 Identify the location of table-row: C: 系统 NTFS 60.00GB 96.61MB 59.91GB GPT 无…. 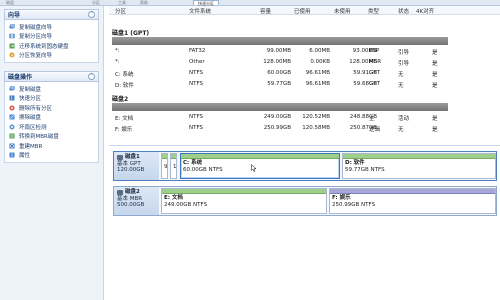
(304, 73).